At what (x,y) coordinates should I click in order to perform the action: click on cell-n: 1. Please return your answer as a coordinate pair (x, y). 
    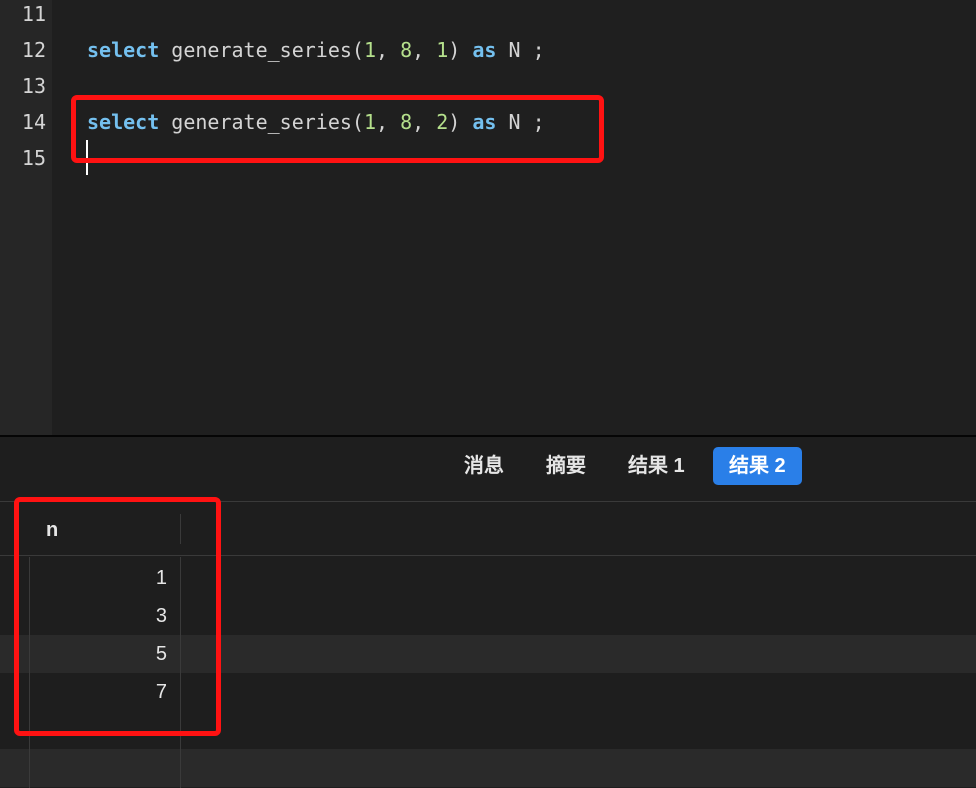
    Looking at the image, I should click on (98, 578).